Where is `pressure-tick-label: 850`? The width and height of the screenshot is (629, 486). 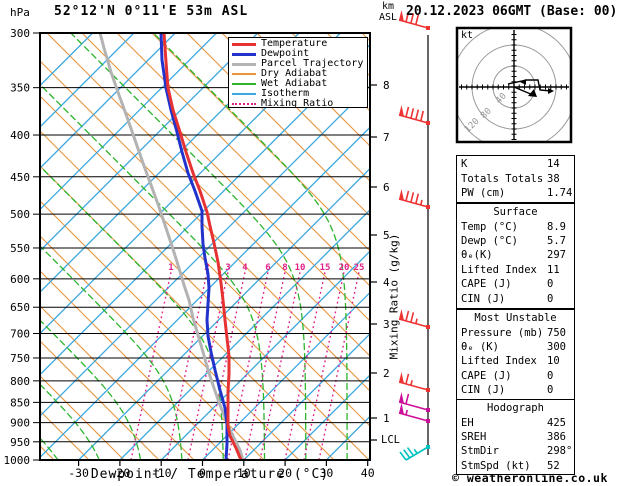
pressure-tick-label: 850 is located at coordinates (20, 402).